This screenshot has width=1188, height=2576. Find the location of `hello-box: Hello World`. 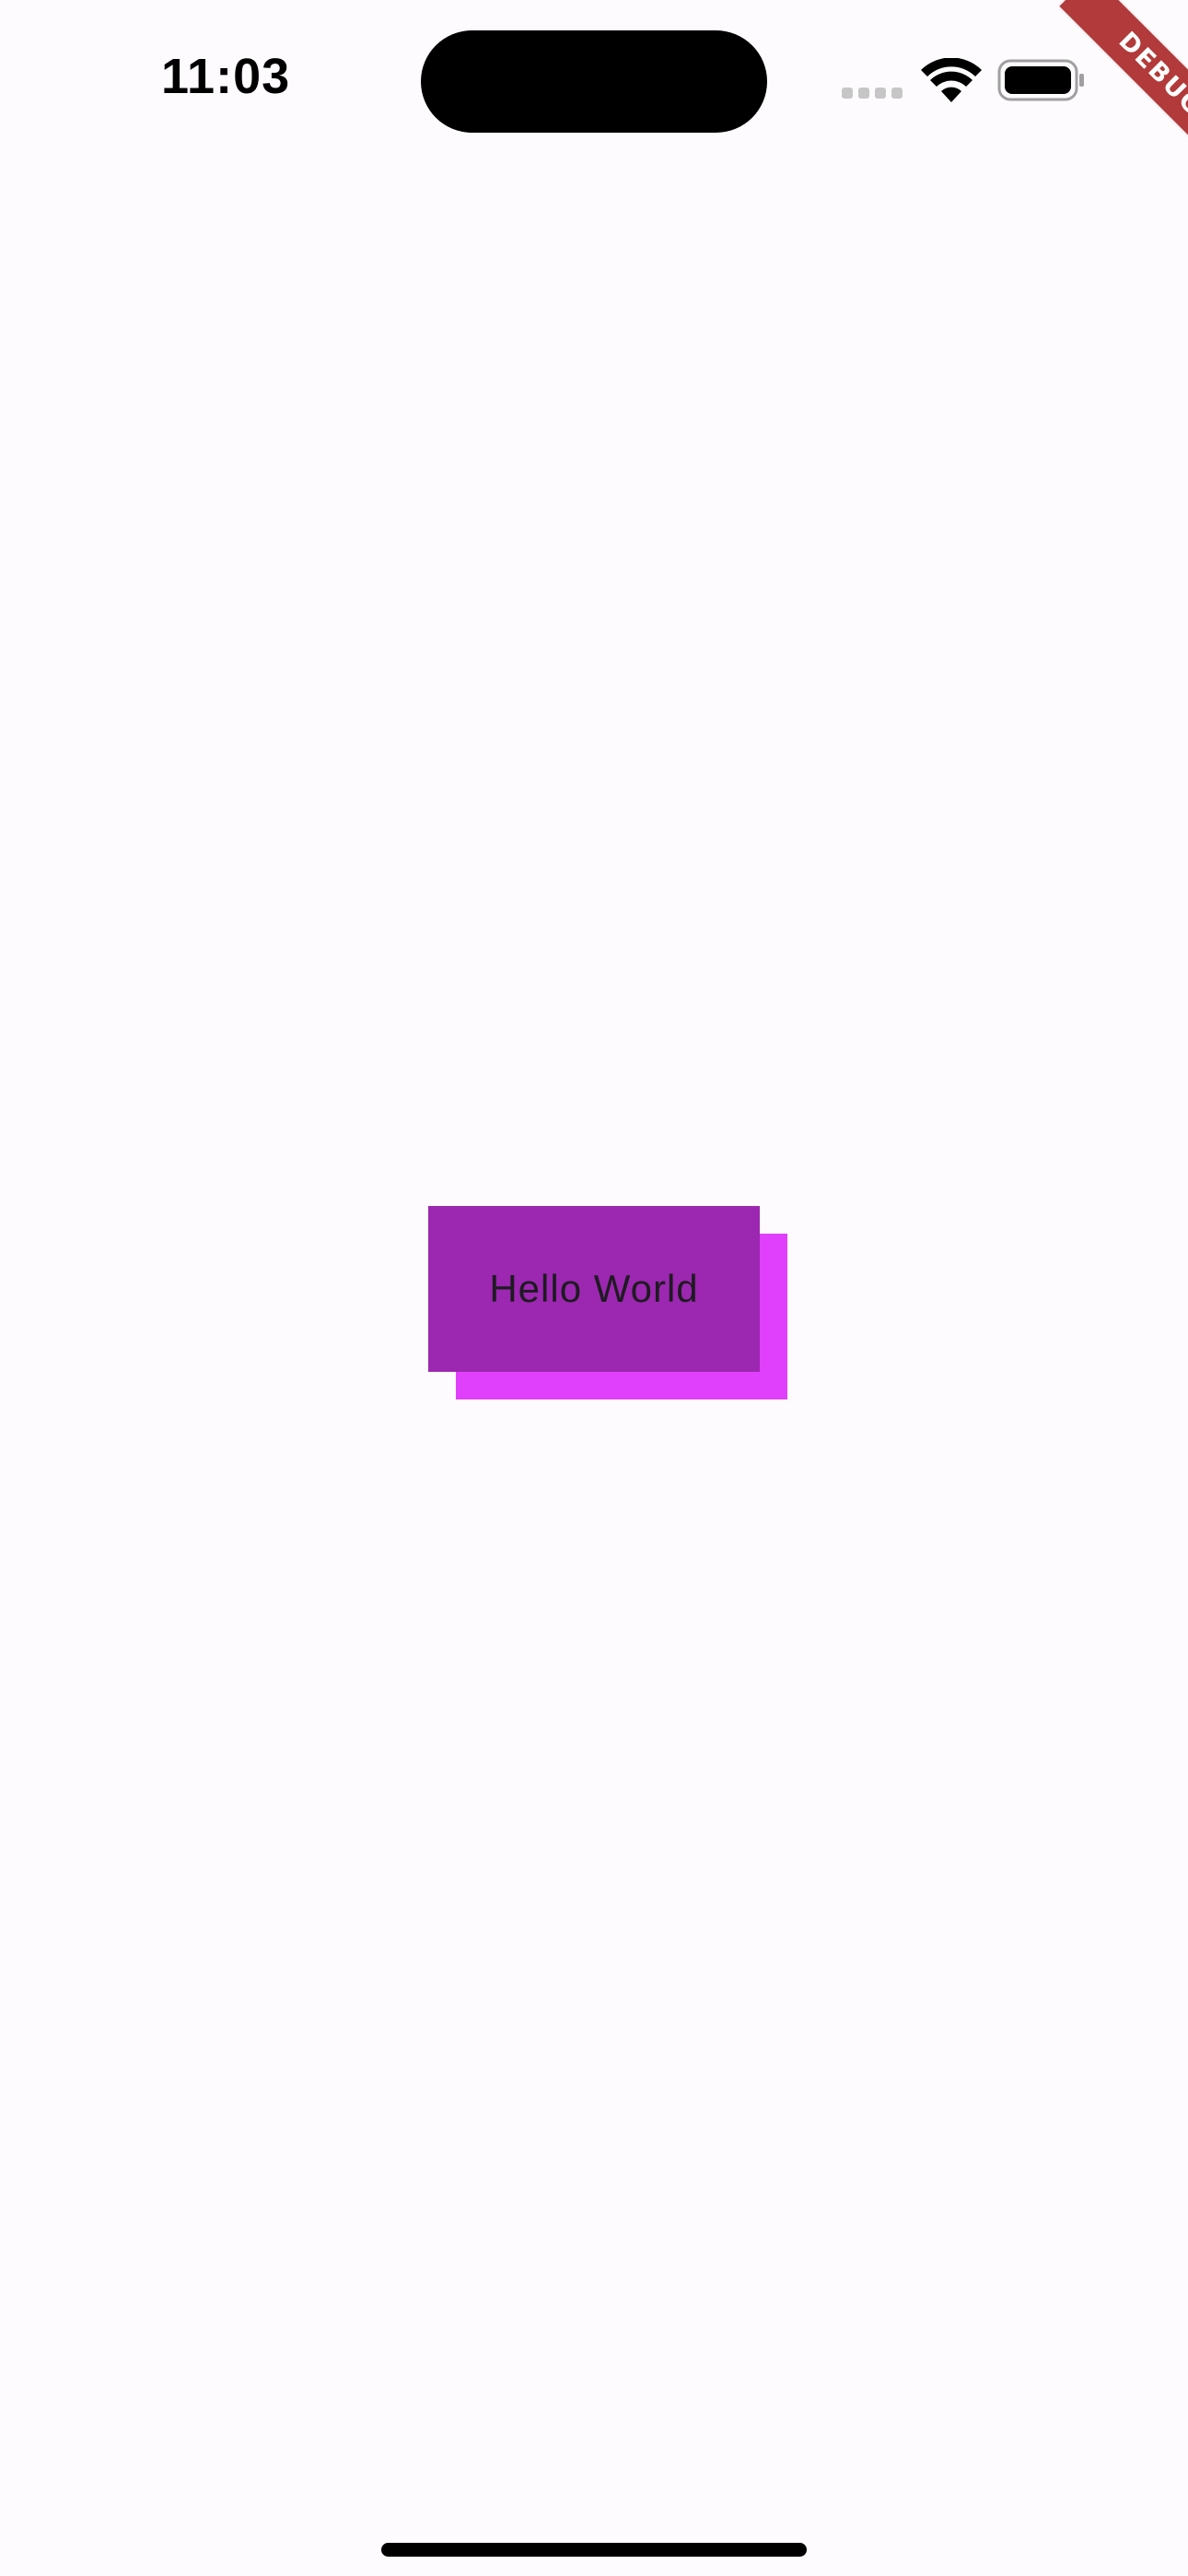

hello-box: Hello World is located at coordinates (594, 1289).